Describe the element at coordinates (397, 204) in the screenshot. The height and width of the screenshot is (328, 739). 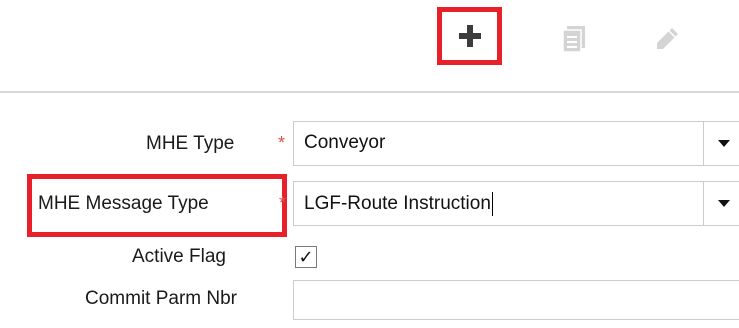
I see `mhe-message-type-value: LGF-Route Instruction` at that location.